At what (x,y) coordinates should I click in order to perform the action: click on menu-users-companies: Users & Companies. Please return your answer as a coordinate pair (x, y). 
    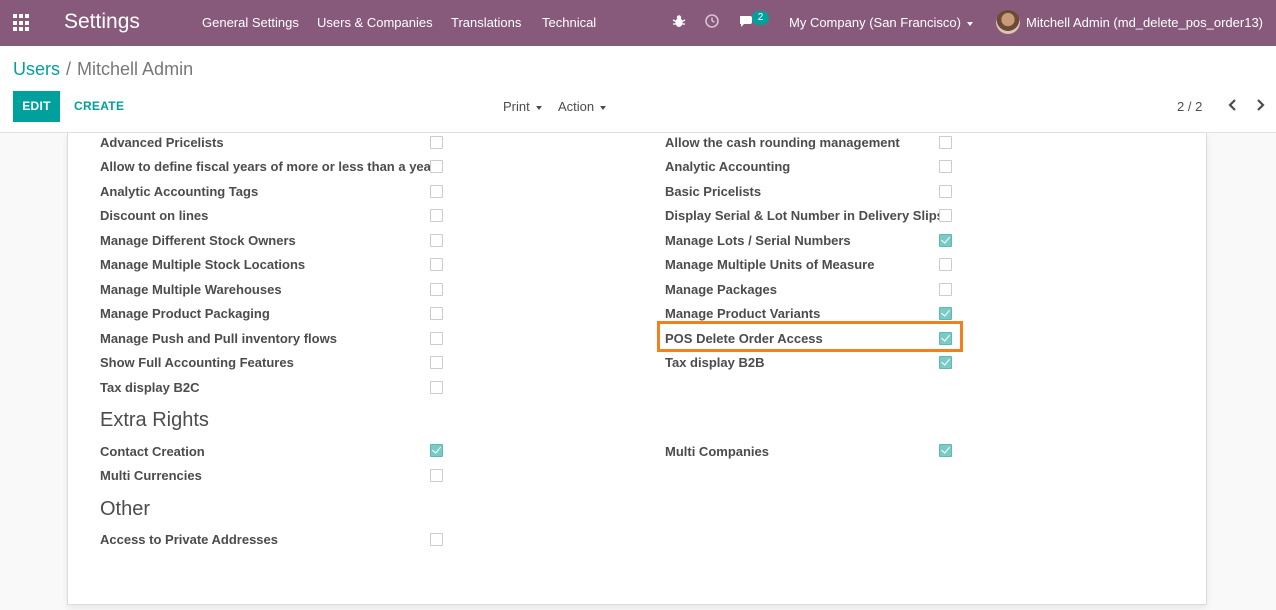
    Looking at the image, I should click on (375, 22).